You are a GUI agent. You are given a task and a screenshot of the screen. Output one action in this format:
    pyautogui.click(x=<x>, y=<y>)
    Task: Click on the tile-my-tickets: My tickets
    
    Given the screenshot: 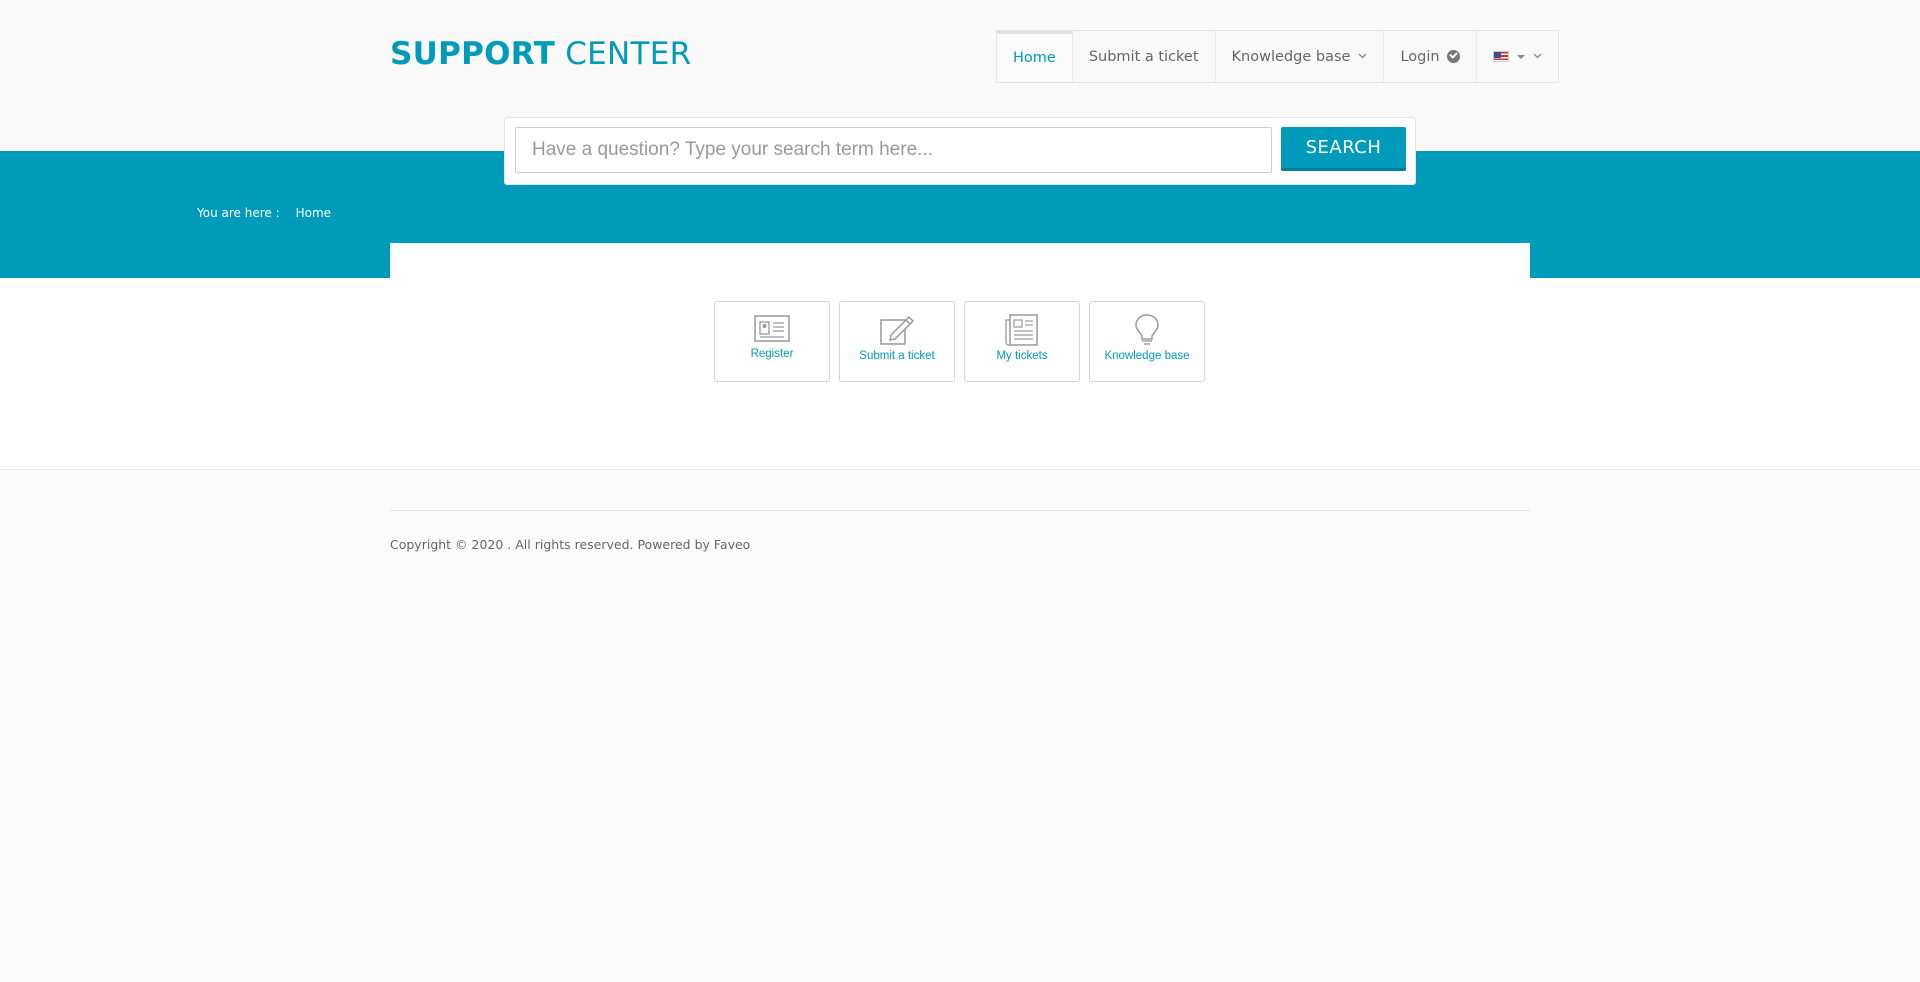 What is the action you would take?
    pyautogui.click(x=1022, y=341)
    